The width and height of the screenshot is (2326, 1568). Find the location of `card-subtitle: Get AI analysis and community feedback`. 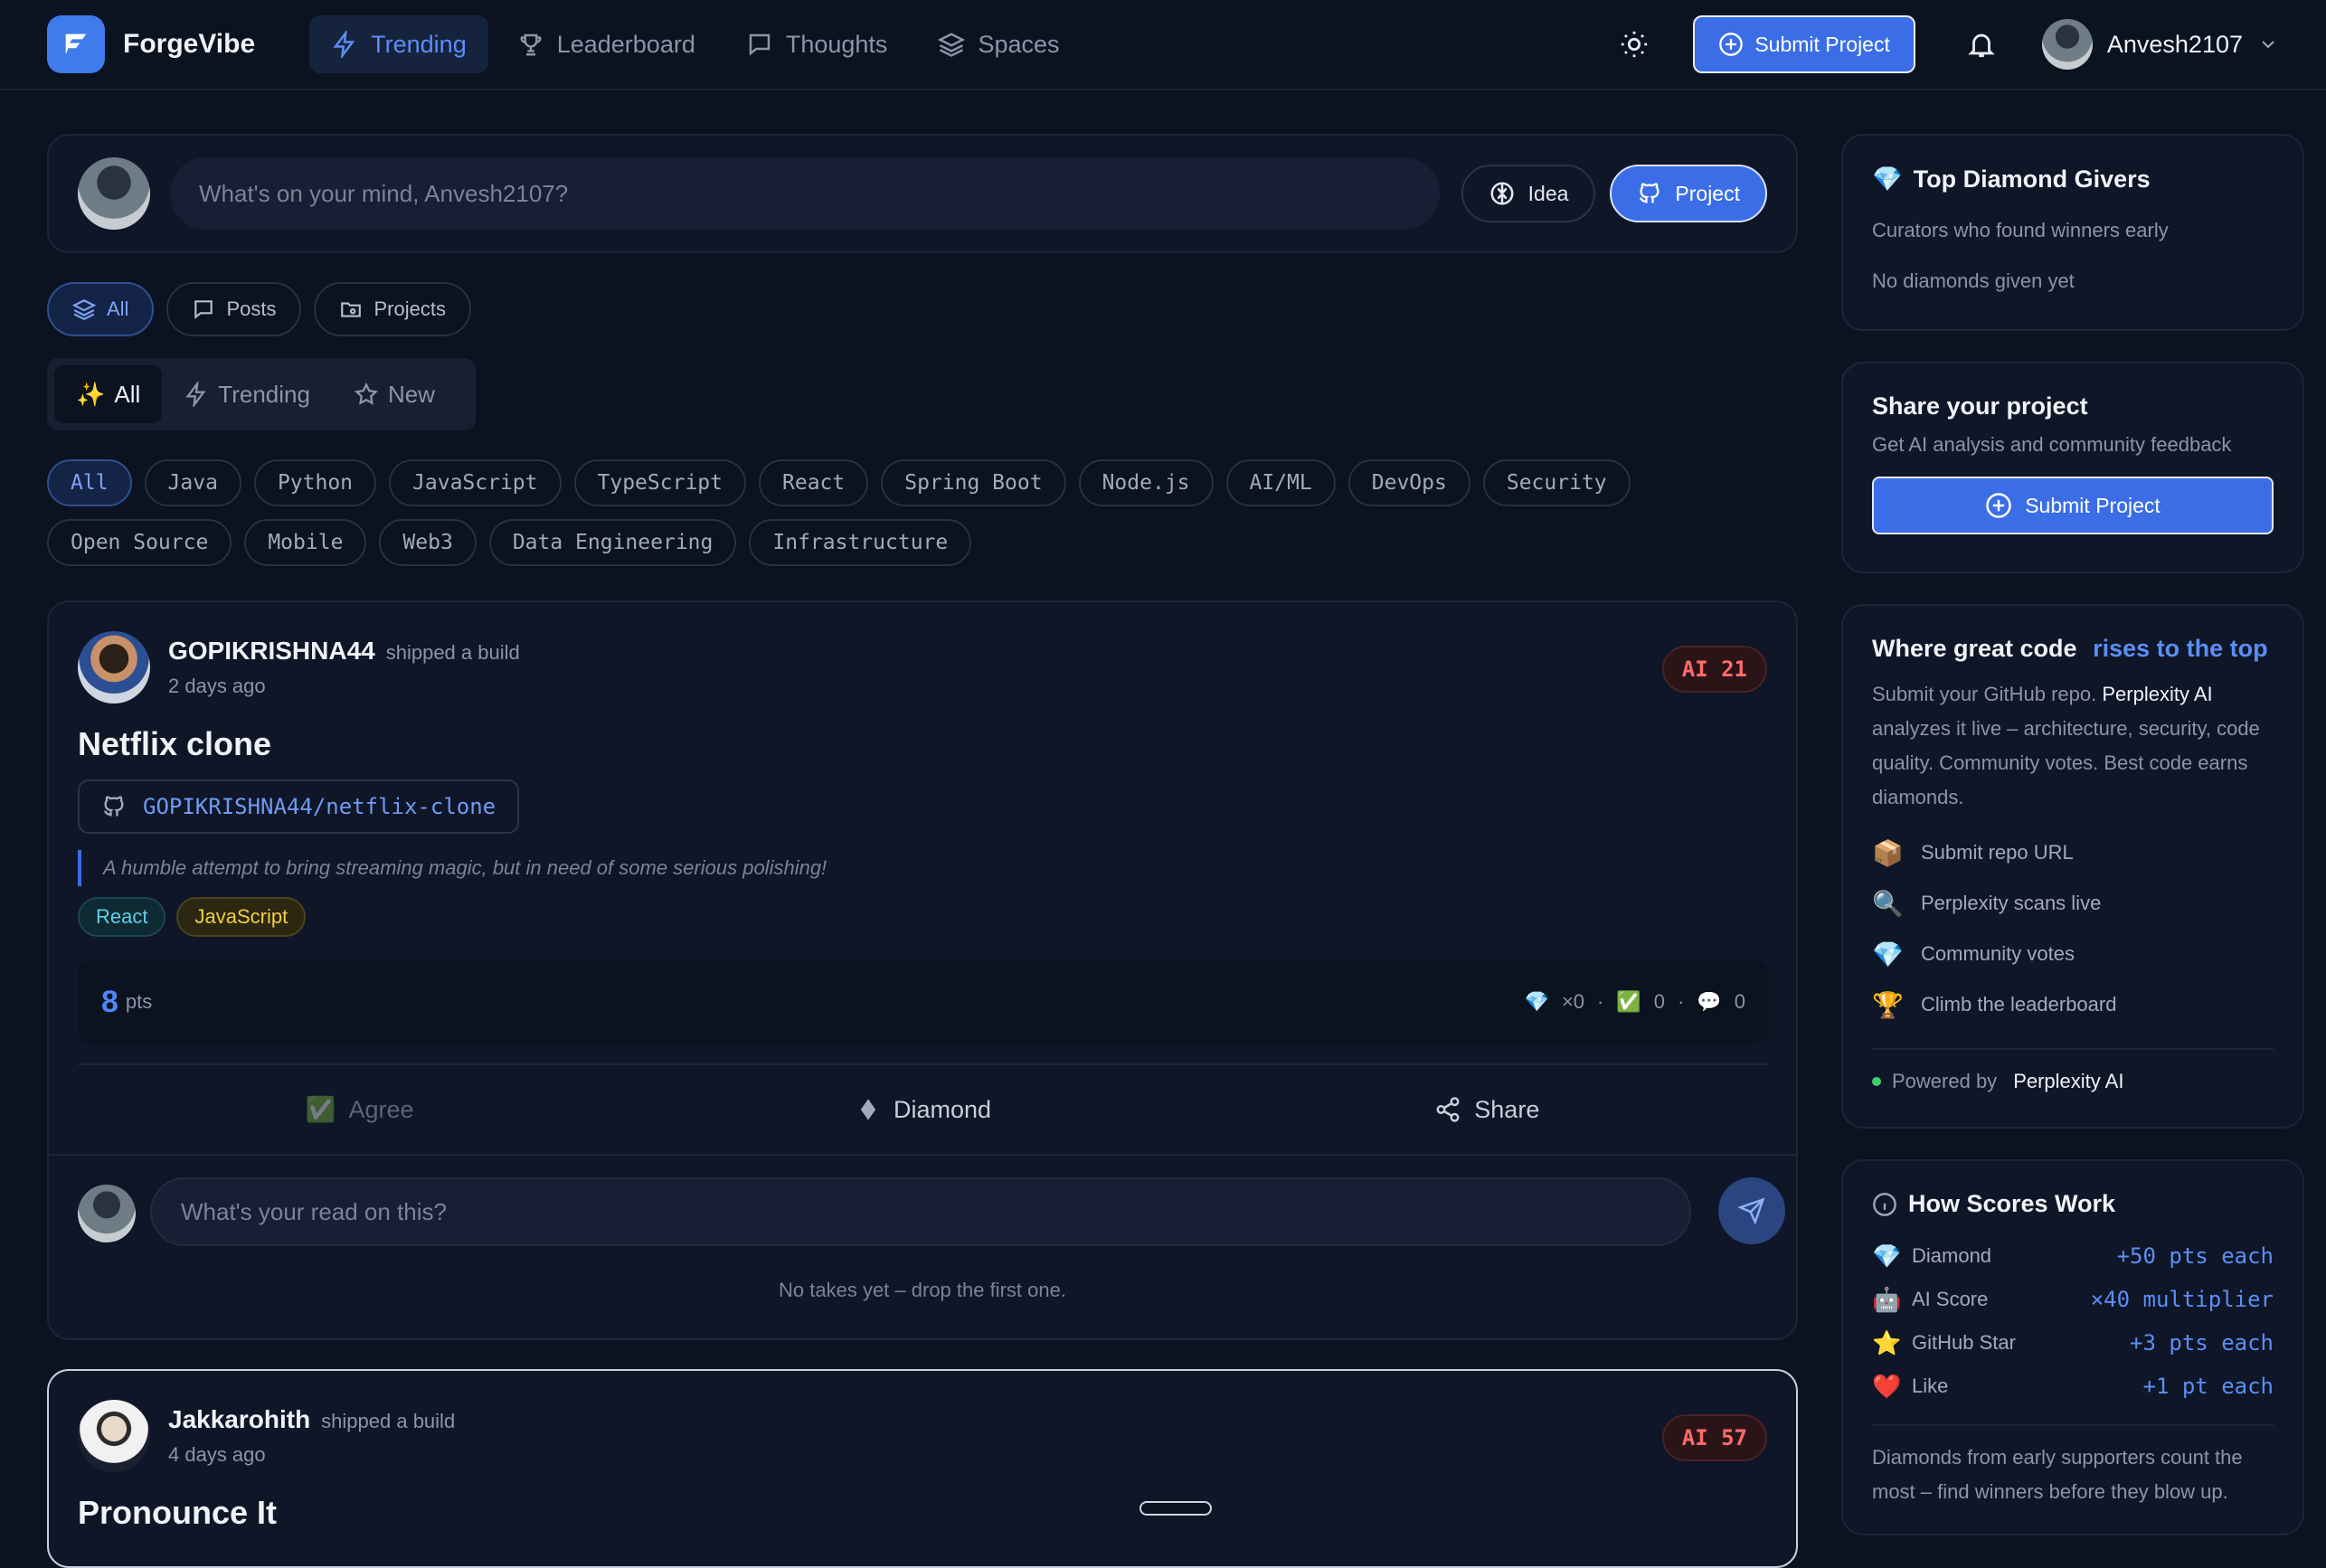

card-subtitle: Get AI analysis and community feedback is located at coordinates (2052, 444).